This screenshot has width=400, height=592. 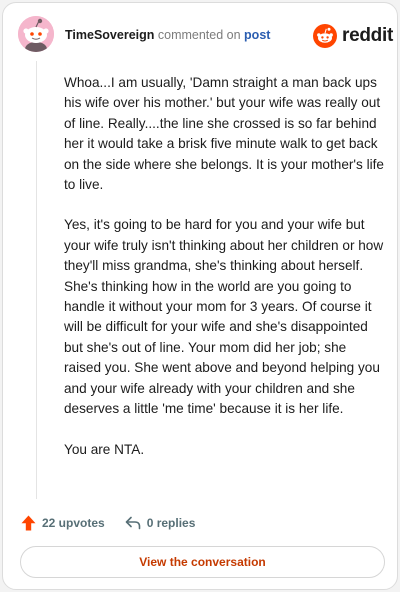 I want to click on username-link: TimeSovereign, so click(x=109, y=35).